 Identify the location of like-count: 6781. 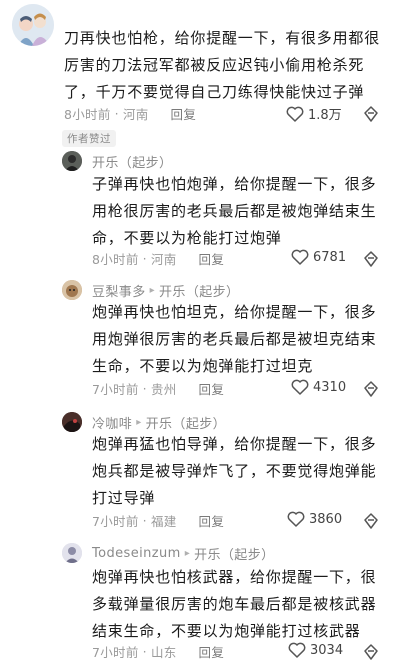
(330, 257).